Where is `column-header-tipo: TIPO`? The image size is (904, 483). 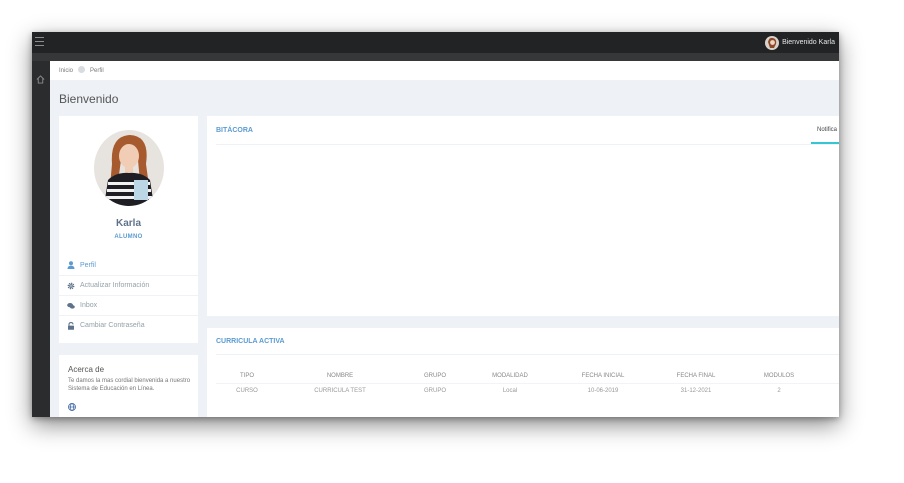
column-header-tipo: TIPO is located at coordinates (246, 376).